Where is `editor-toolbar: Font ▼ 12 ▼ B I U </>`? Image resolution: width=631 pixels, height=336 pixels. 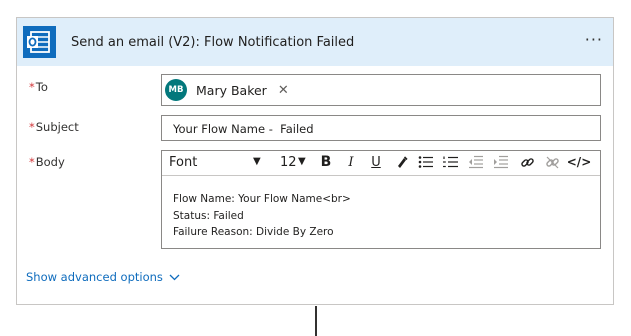 editor-toolbar: Font ▼ 12 ▼ B I U </> is located at coordinates (381, 163).